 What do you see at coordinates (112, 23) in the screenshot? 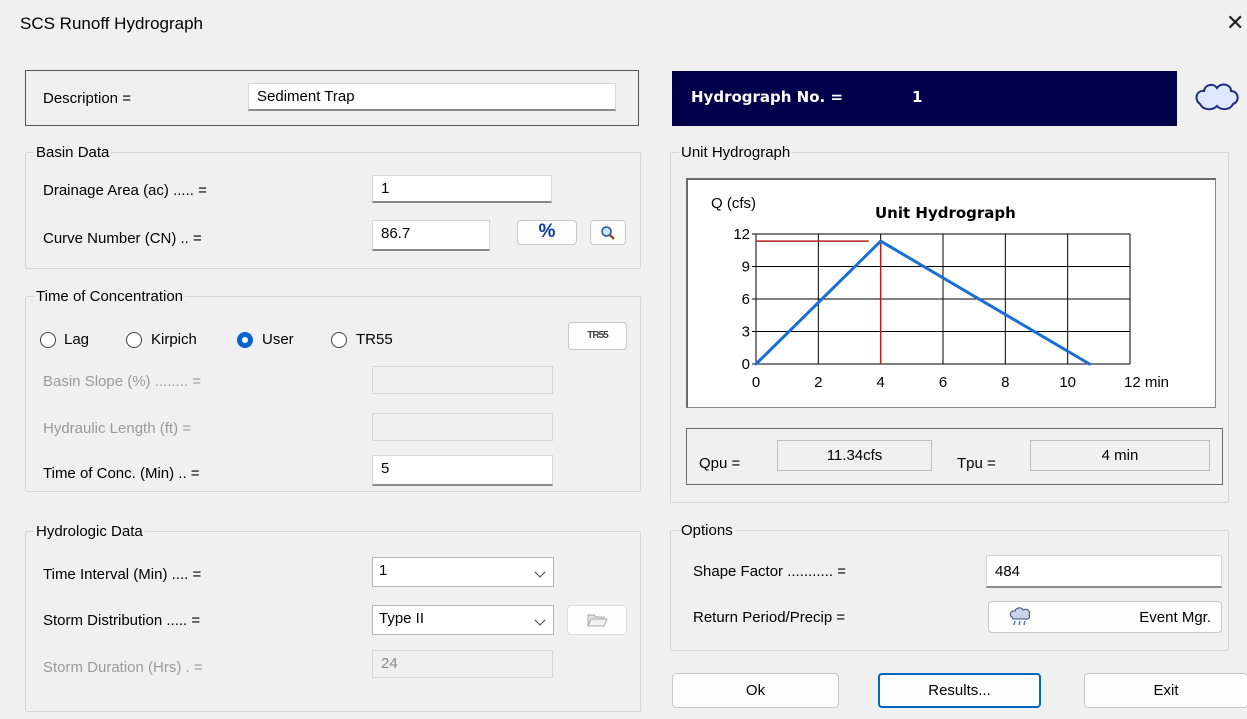
I see `window-title: SCS Runoff Hydrograph` at bounding box center [112, 23].